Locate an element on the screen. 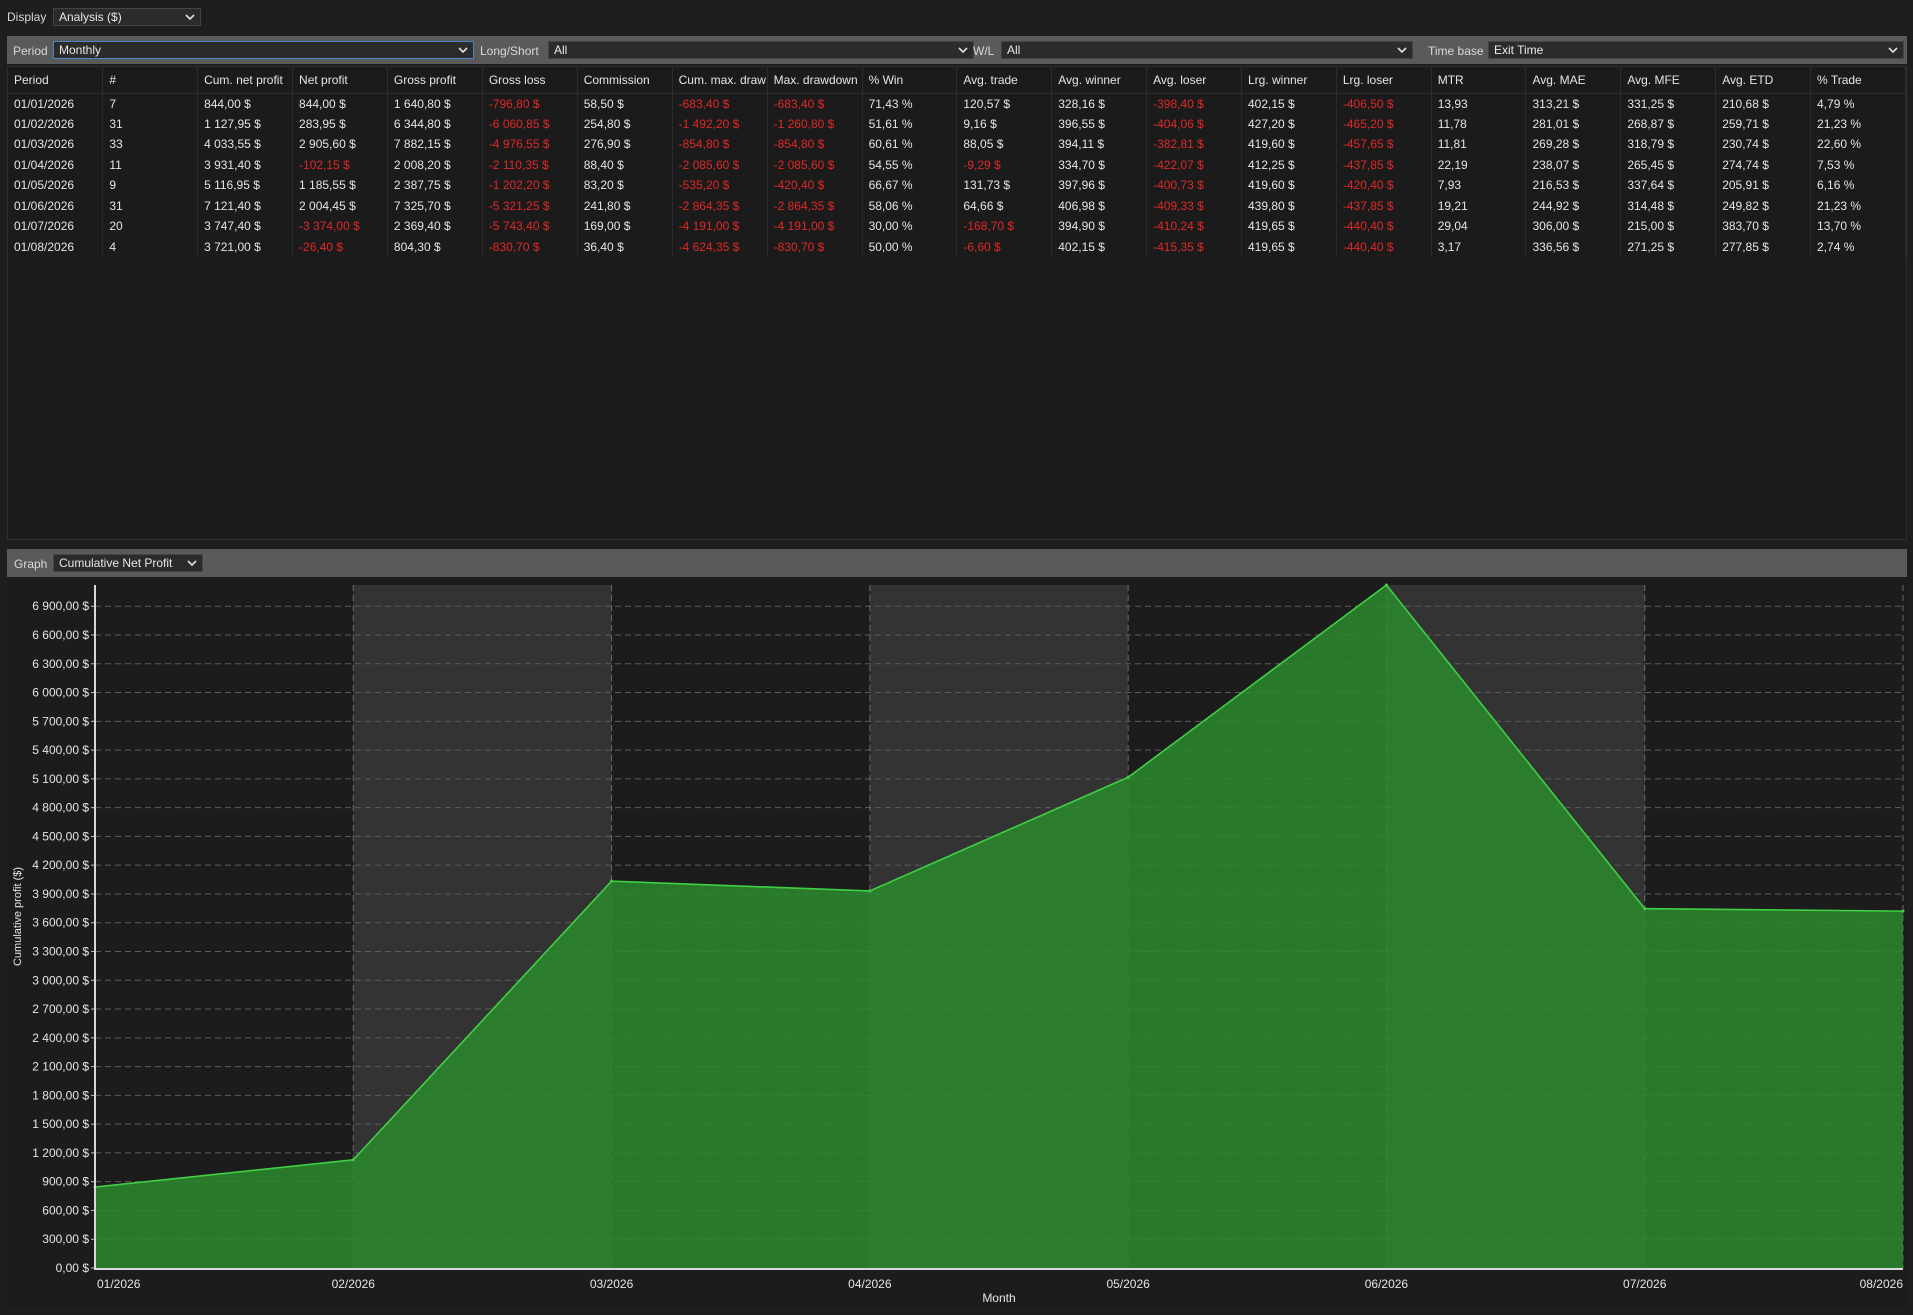 The height and width of the screenshot is (1315, 1913). table-cell: 51,61 % is located at coordinates (910, 123).